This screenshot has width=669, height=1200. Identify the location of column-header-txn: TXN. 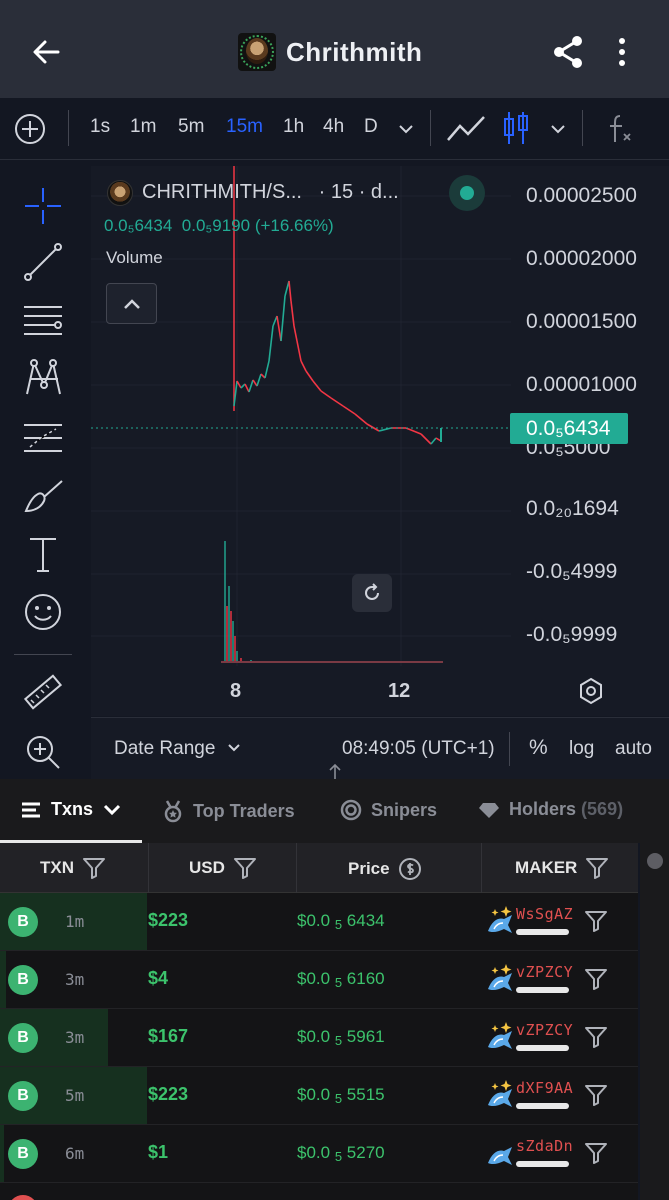
(73, 868).